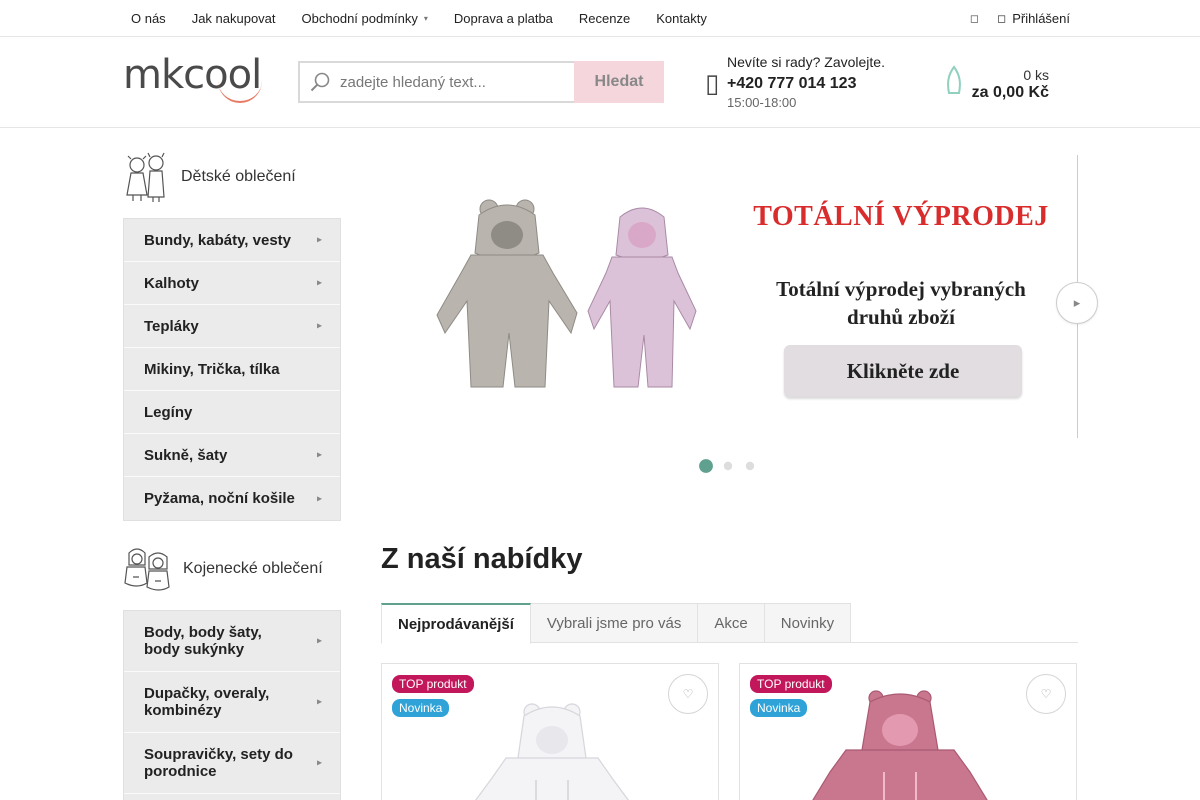 This screenshot has width=1200, height=800. Describe the element at coordinates (482, 559) in the screenshot. I see `section-title: Z naší nabídky` at that location.